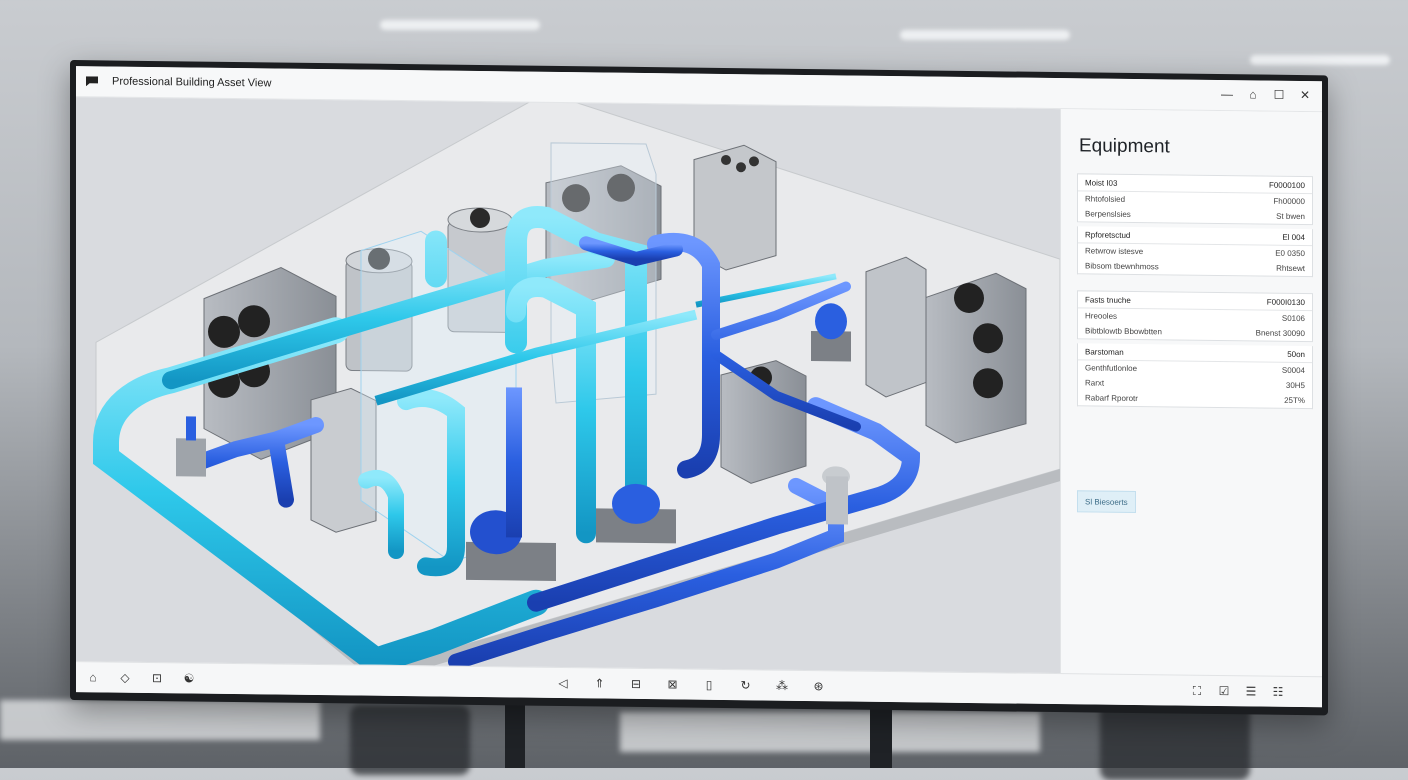 The height and width of the screenshot is (780, 1408). What do you see at coordinates (1111, 368) in the screenshot?
I see `row-label: Genthfutlonloe` at bounding box center [1111, 368].